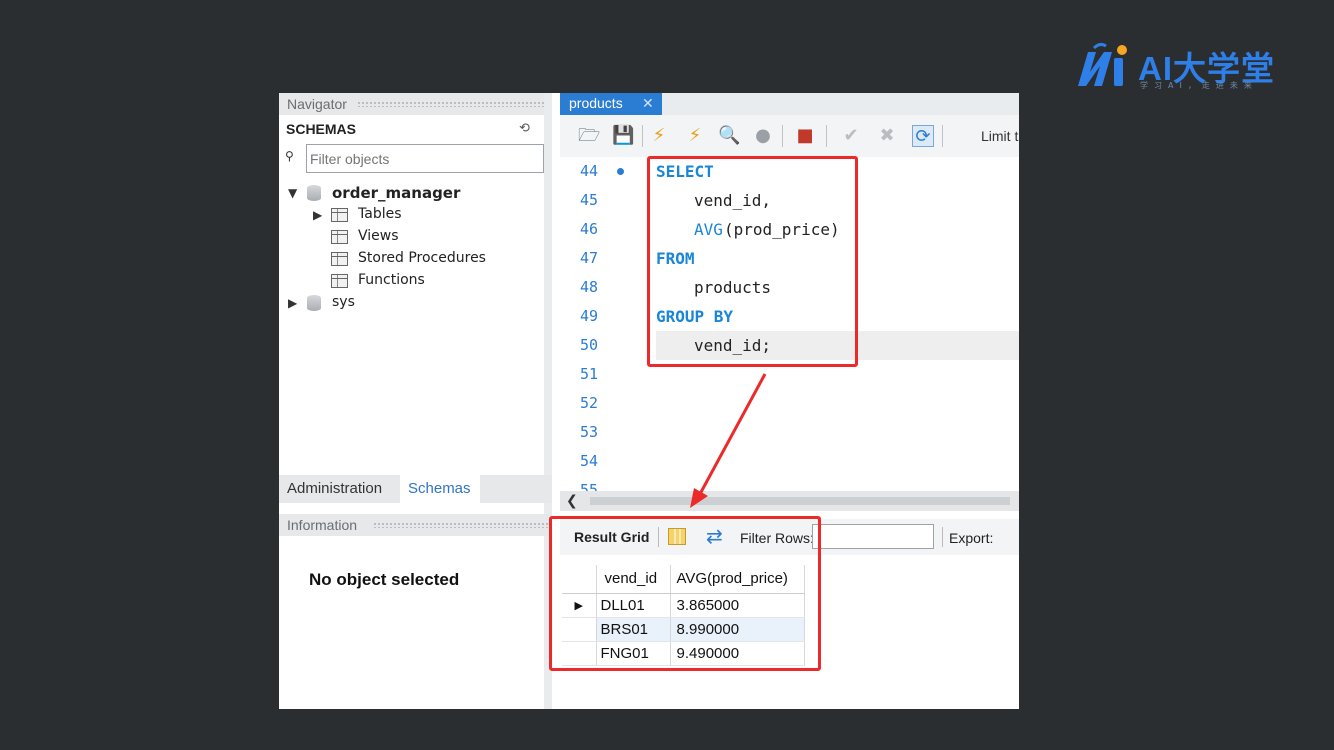 The height and width of the screenshot is (750, 1334). Describe the element at coordinates (589, 316) in the screenshot. I see `line-number: 49` at that location.